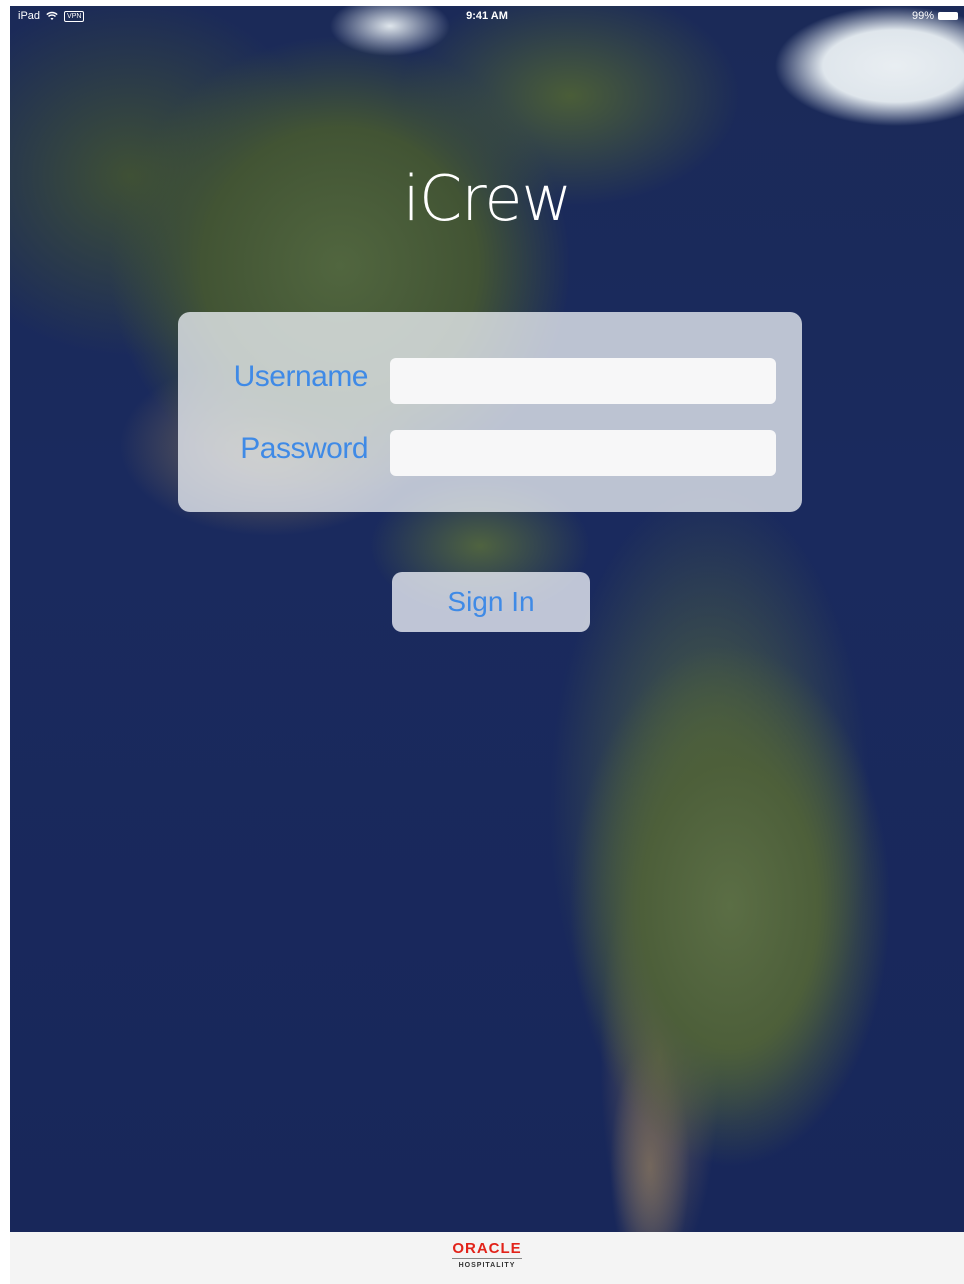 The image size is (964, 1284). What do you see at coordinates (487, 198) in the screenshot?
I see `app-title: iCrew` at bounding box center [487, 198].